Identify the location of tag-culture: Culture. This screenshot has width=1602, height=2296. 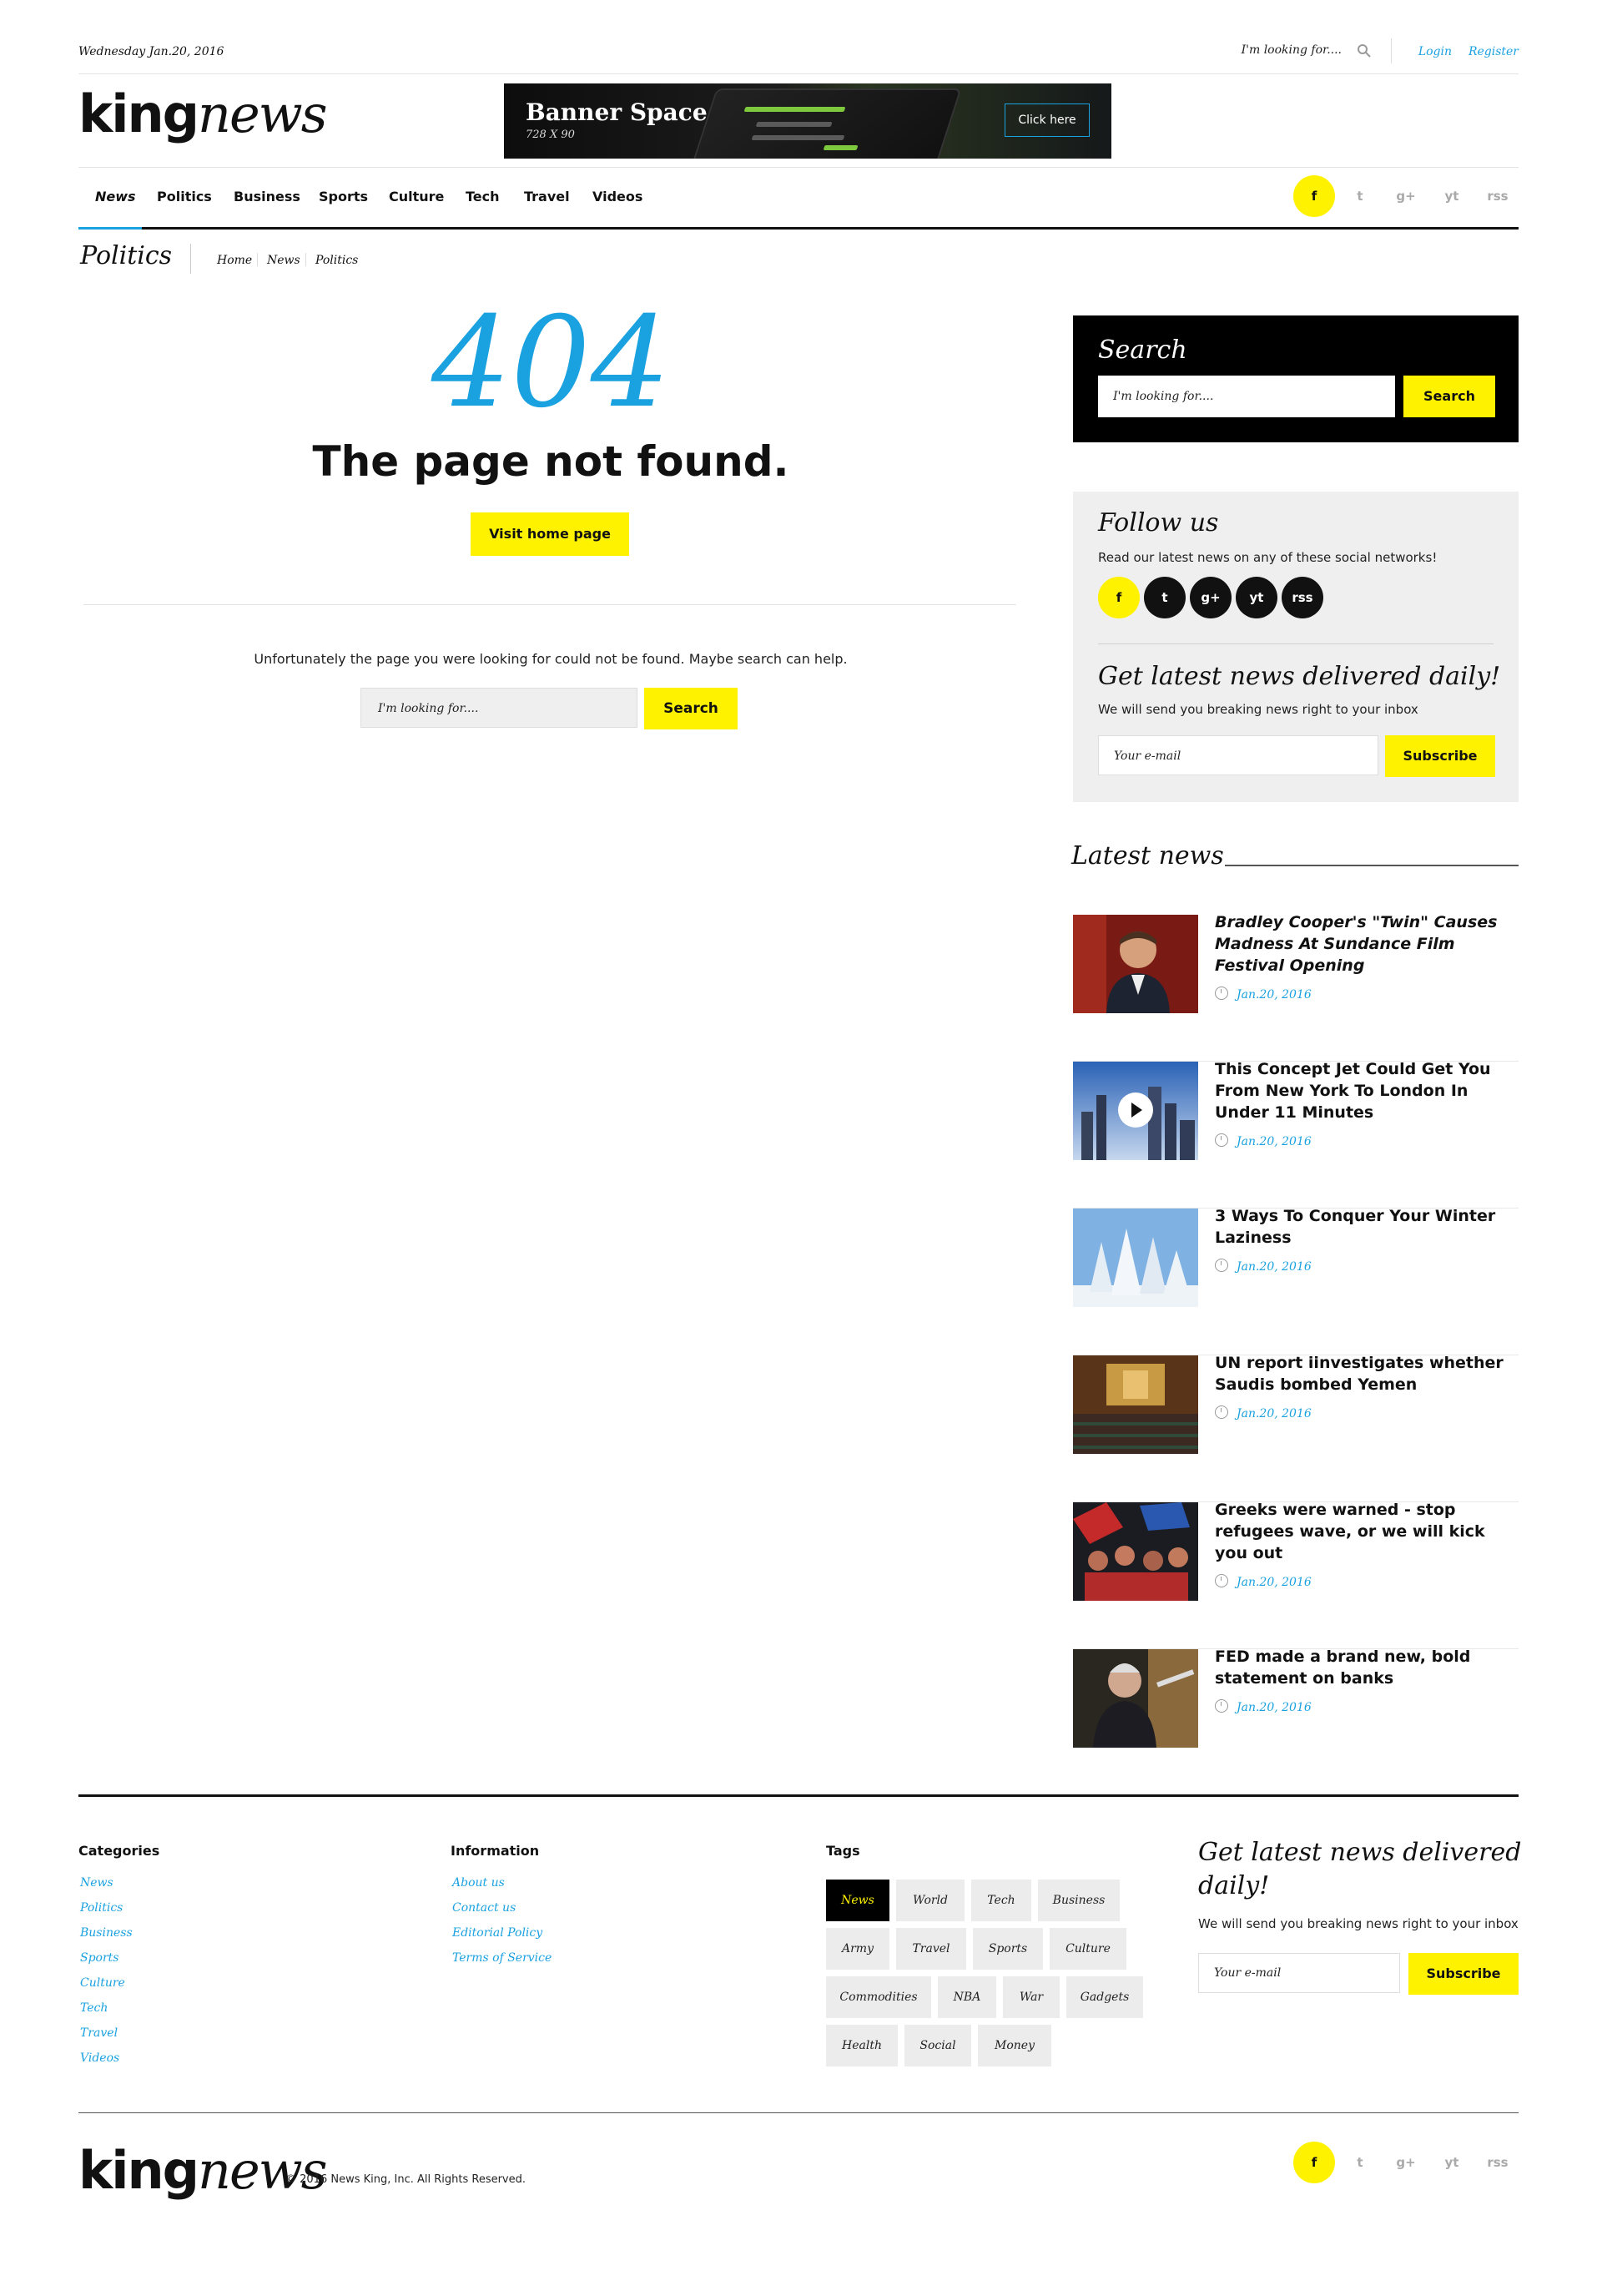
(1088, 1949).